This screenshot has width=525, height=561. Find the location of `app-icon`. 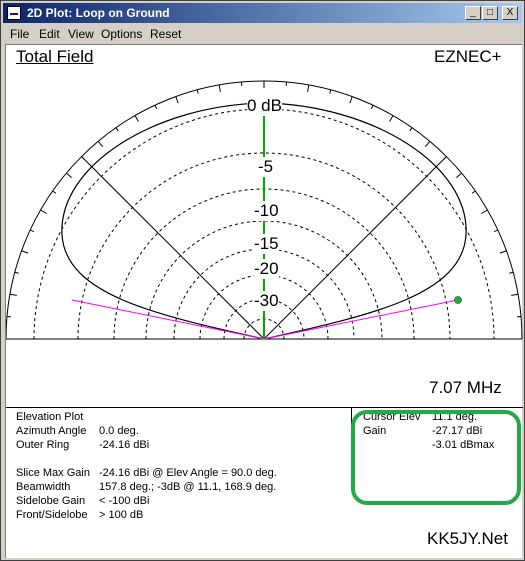

app-icon is located at coordinates (14, 13).